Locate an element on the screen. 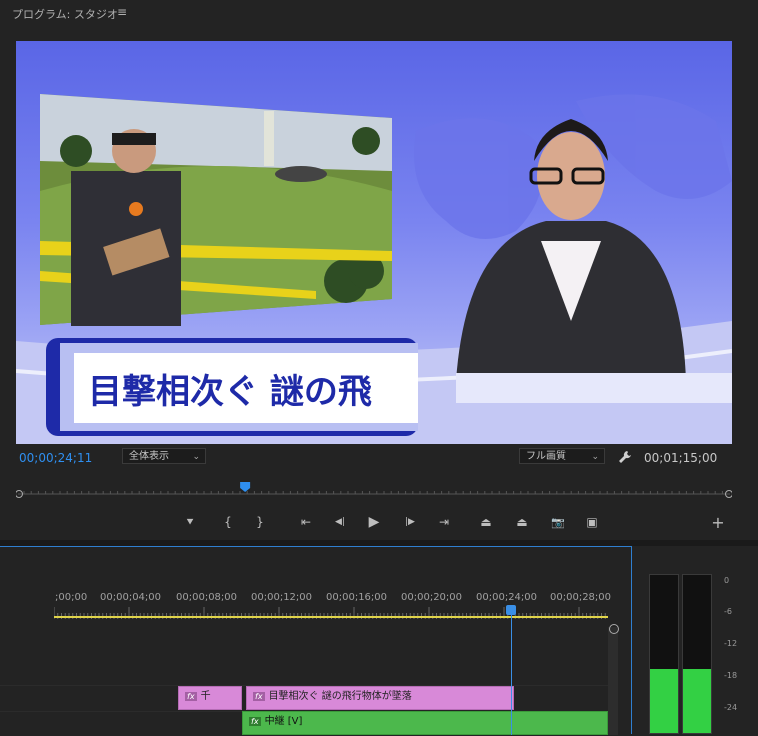 Image resolution: width=758 pixels, height=736 pixels. current-timecode: 00;00;24;11 is located at coordinates (55, 458).